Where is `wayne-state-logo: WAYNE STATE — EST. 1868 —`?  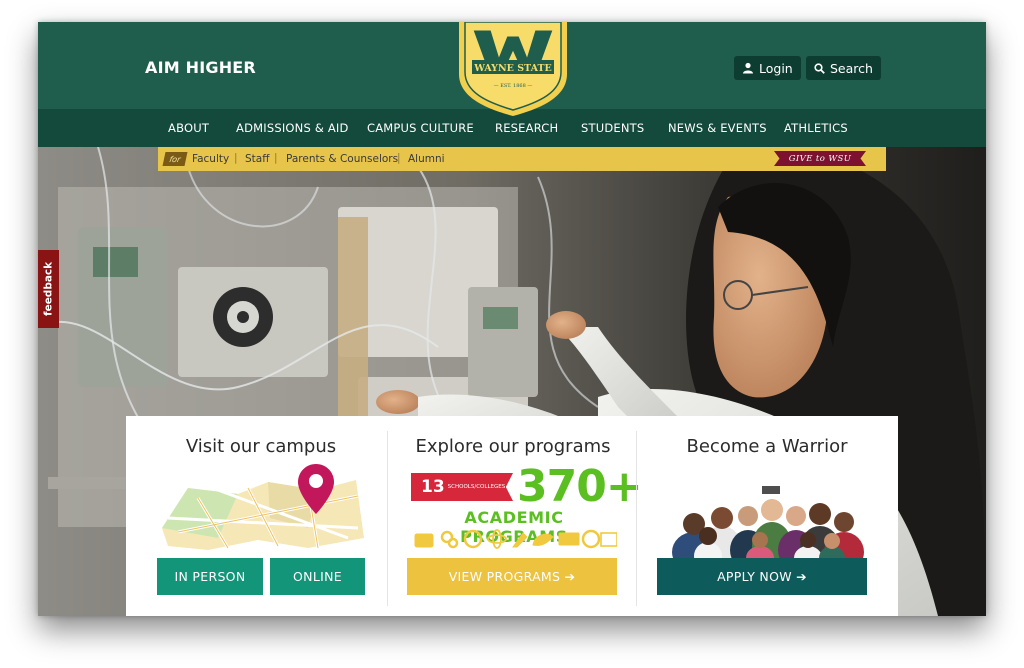
wayne-state-logo: WAYNE STATE — EST. 1868 — is located at coordinates (513, 69).